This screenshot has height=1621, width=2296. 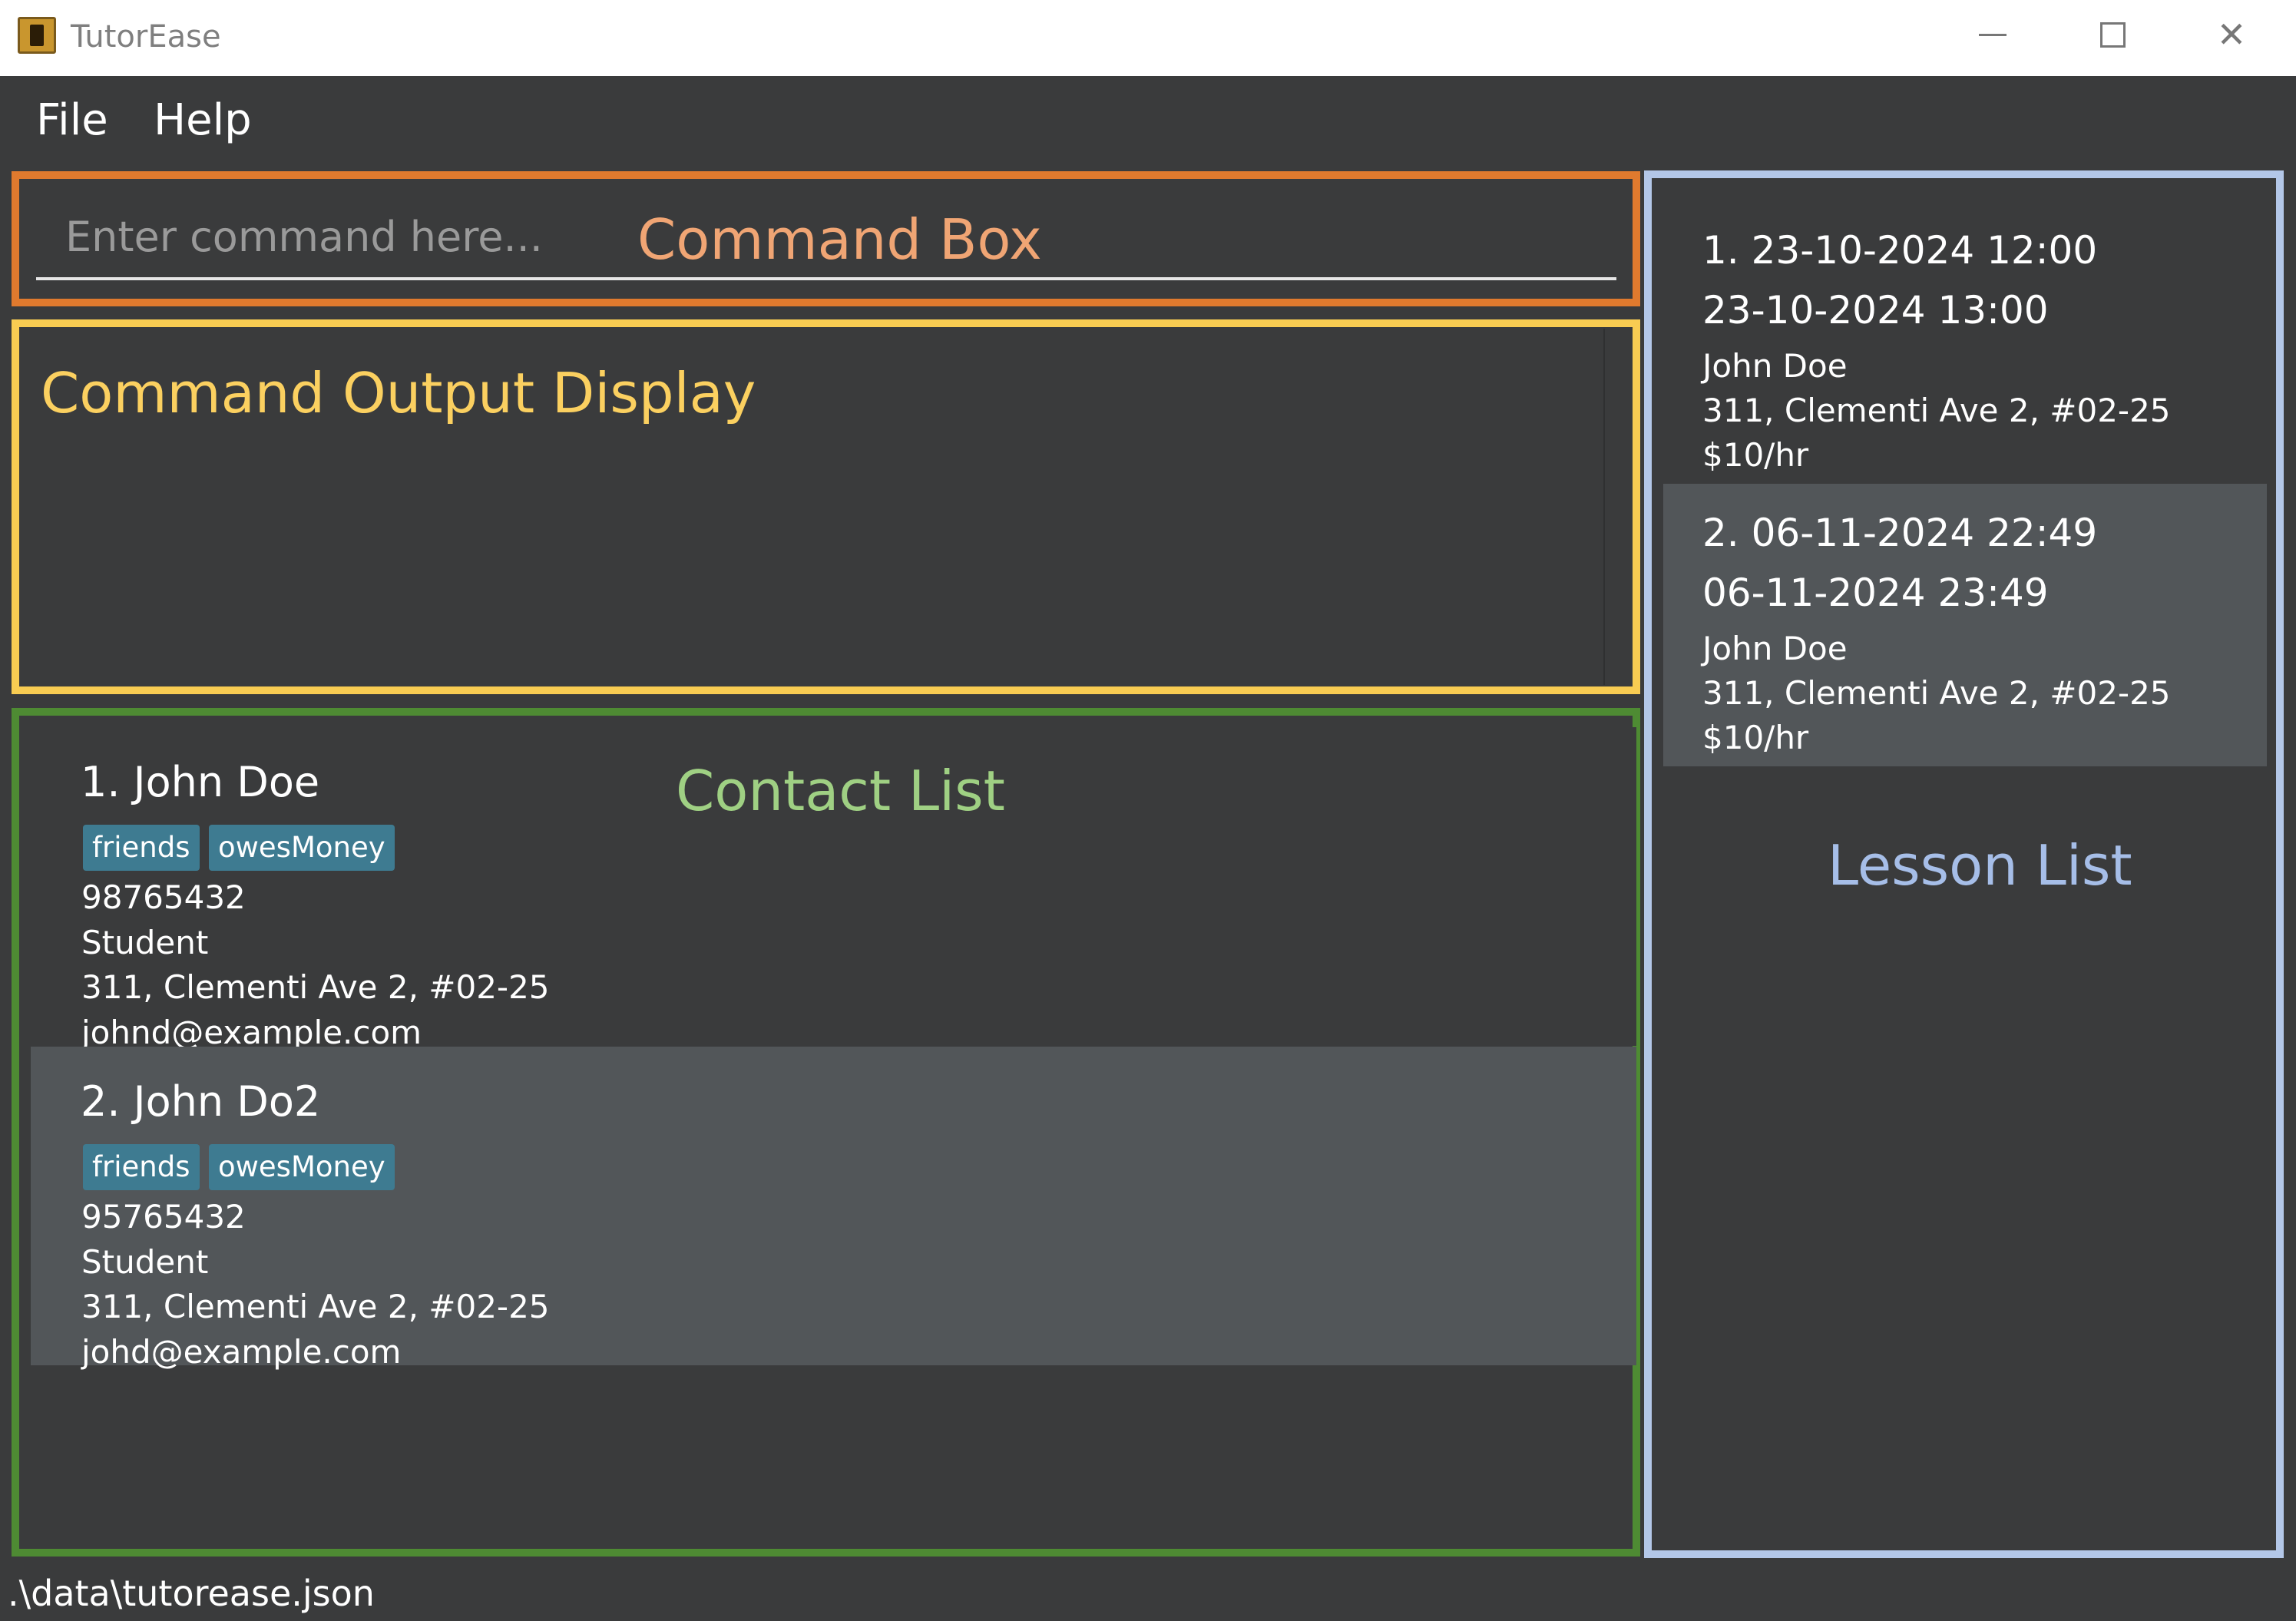 I want to click on maximize-icon, so click(x=2112, y=35).